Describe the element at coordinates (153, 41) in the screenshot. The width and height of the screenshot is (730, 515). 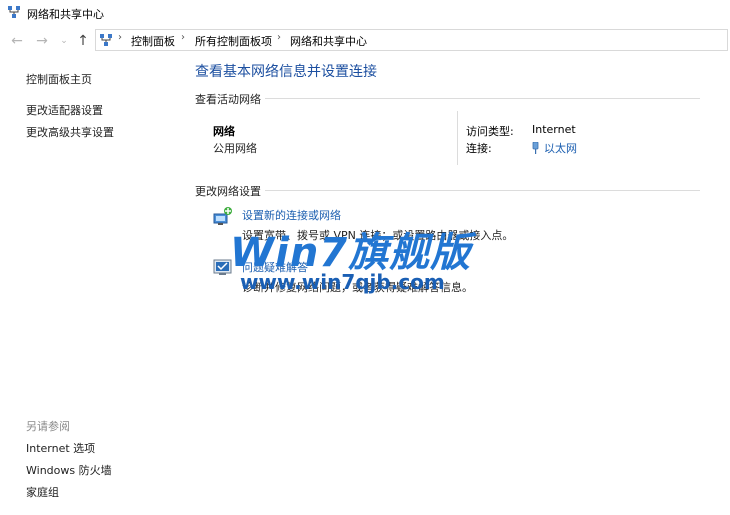
I see `breadcrumb-control-panel: 控制面板` at that location.